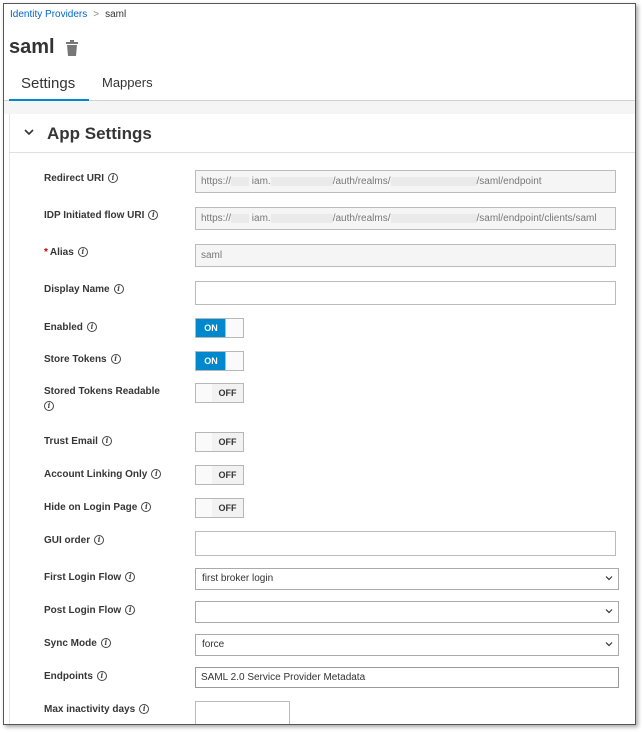 This screenshot has height=734, width=644. Describe the element at coordinates (48, 83) in the screenshot. I see `tab-settings-label: Settings` at that location.